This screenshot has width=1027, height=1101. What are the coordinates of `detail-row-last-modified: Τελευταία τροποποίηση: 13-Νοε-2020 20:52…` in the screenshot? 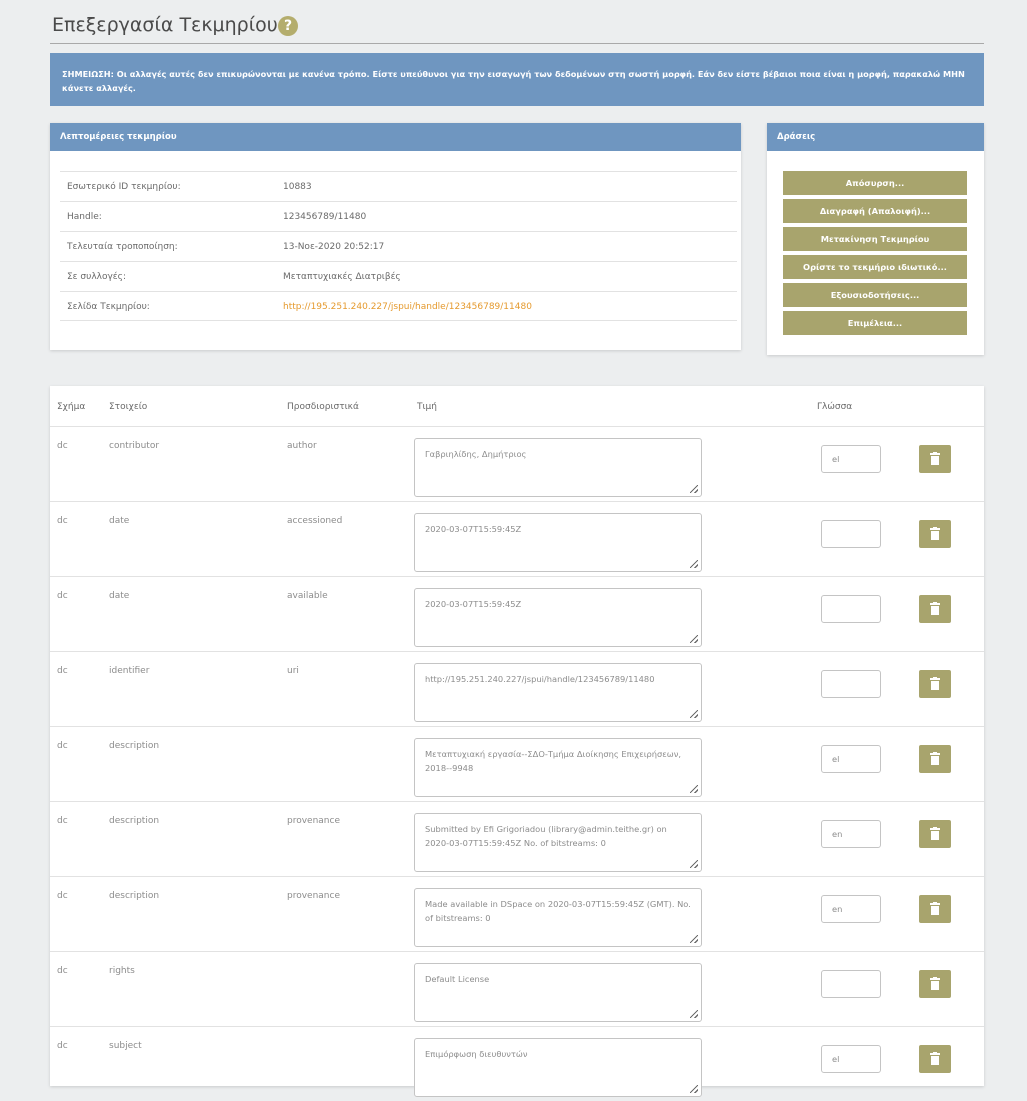 It's located at (398, 246).